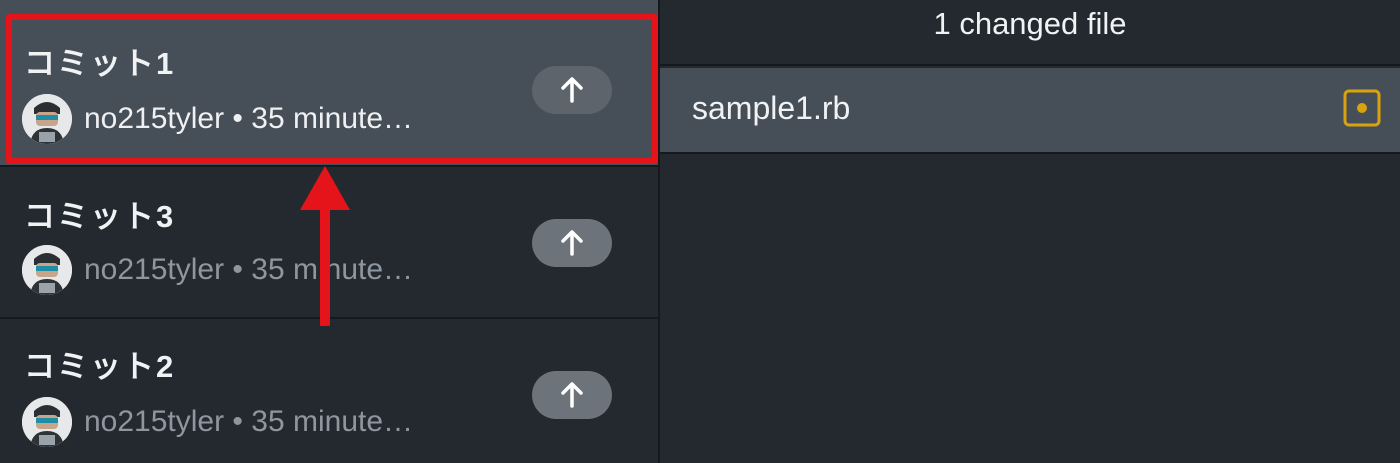 The image size is (1400, 463). Describe the element at coordinates (100, 216) in the screenshot. I see `commit-title: コミット3` at that location.